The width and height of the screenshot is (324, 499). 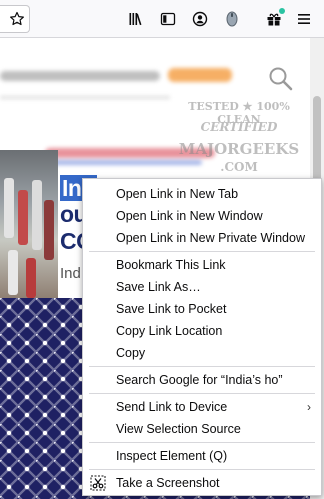 What do you see at coordinates (239, 167) in the screenshot?
I see `watermark-line4: .COM` at bounding box center [239, 167].